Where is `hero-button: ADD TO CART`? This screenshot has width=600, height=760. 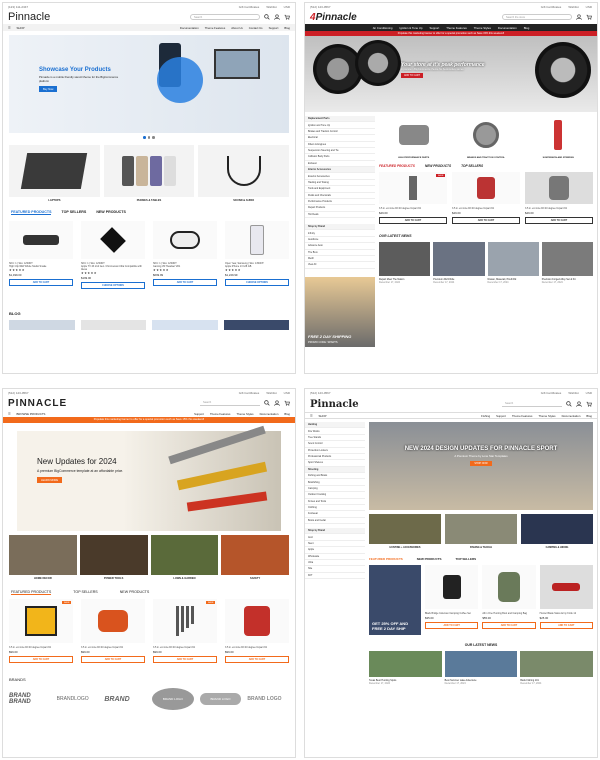 hero-button: ADD TO CART is located at coordinates (412, 75).